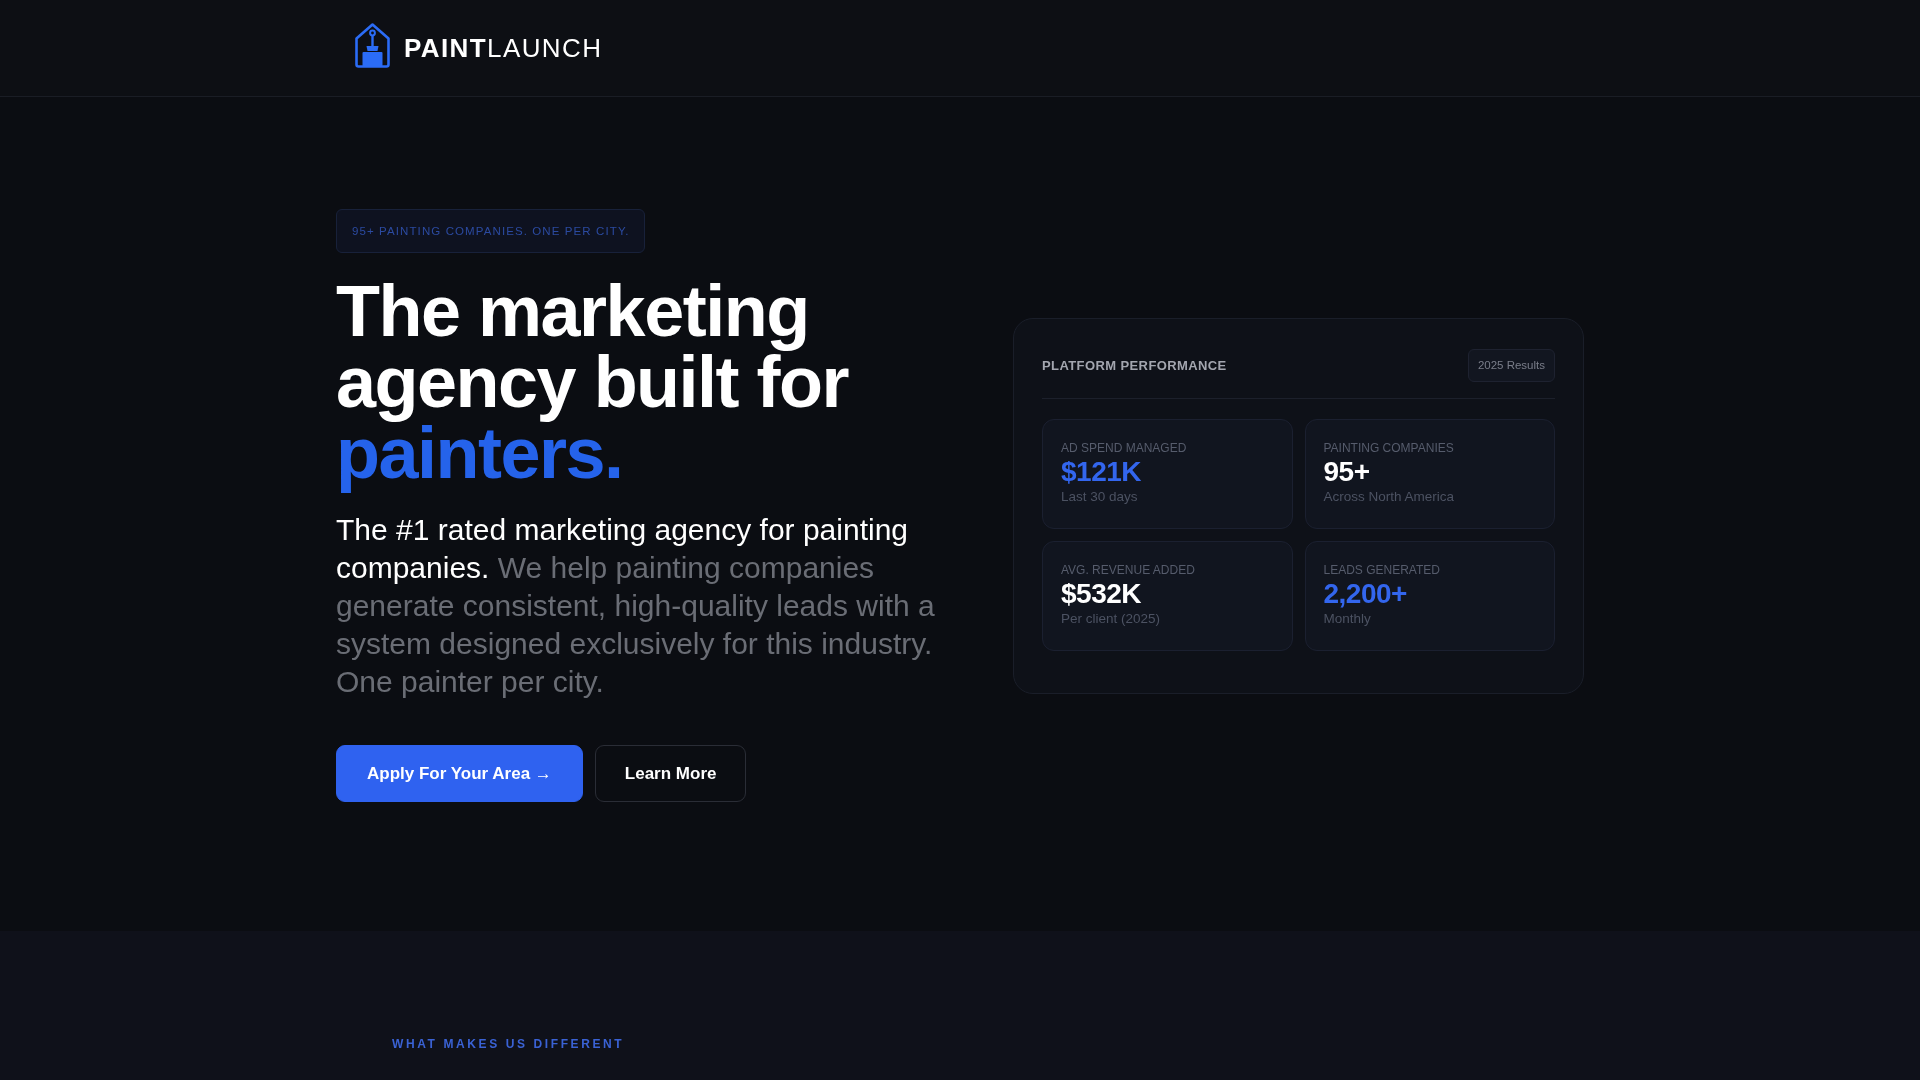 This screenshot has width=1920, height=1080. What do you see at coordinates (1381, 569) in the screenshot?
I see `stat-label: LEADS GENERATED` at bounding box center [1381, 569].